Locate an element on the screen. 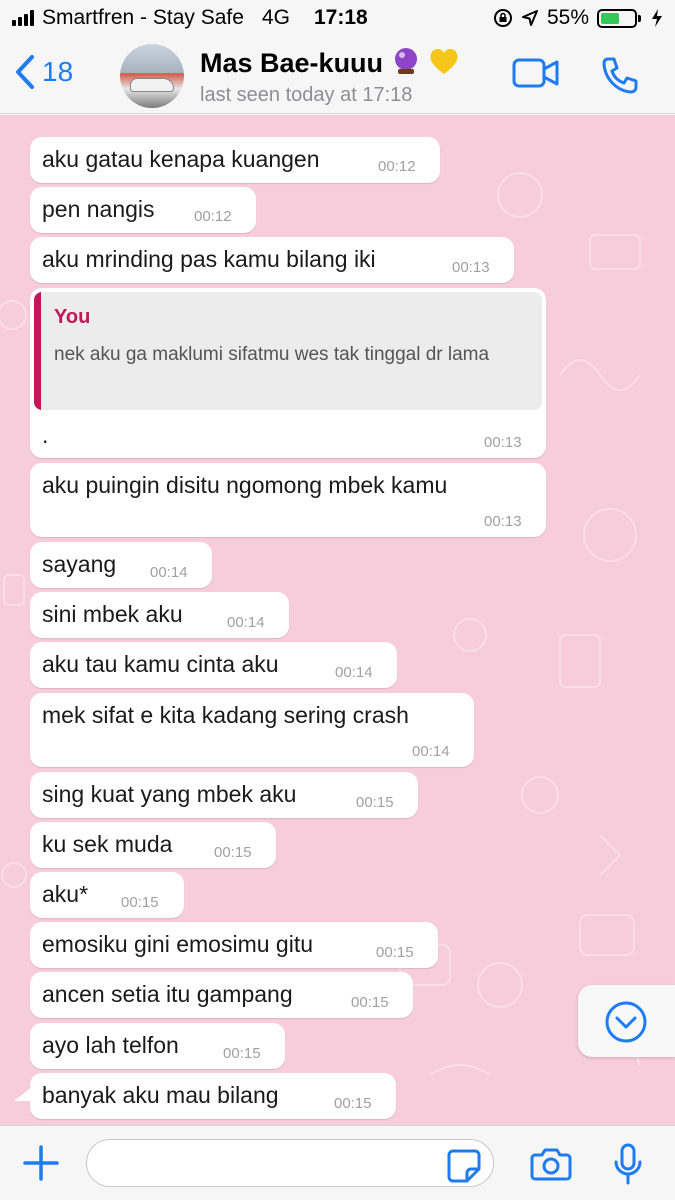  message-bubble: emosiku gini emosimu gitu 00:15 is located at coordinates (234, 945).